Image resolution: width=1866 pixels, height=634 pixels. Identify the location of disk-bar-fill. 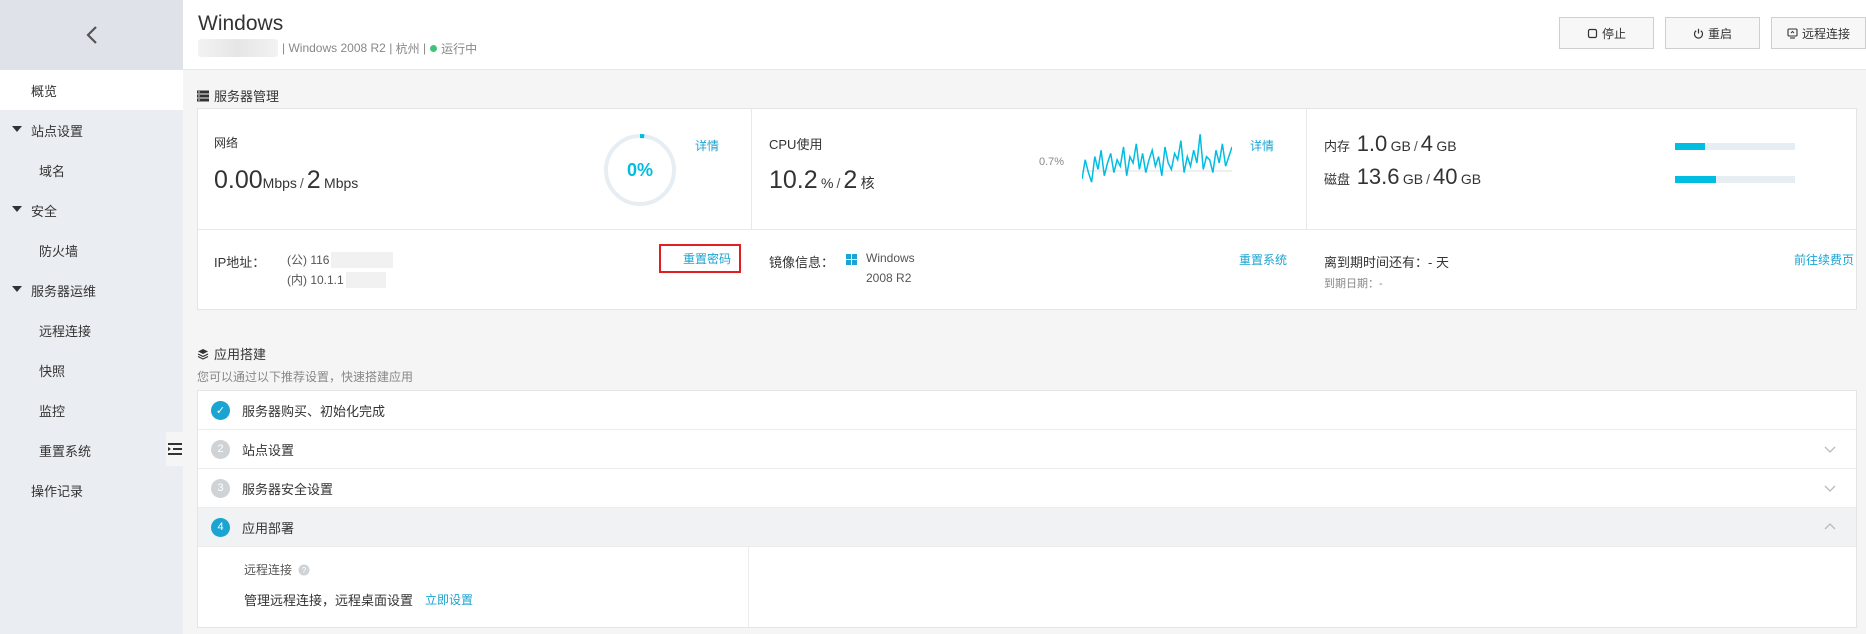
(1695, 179).